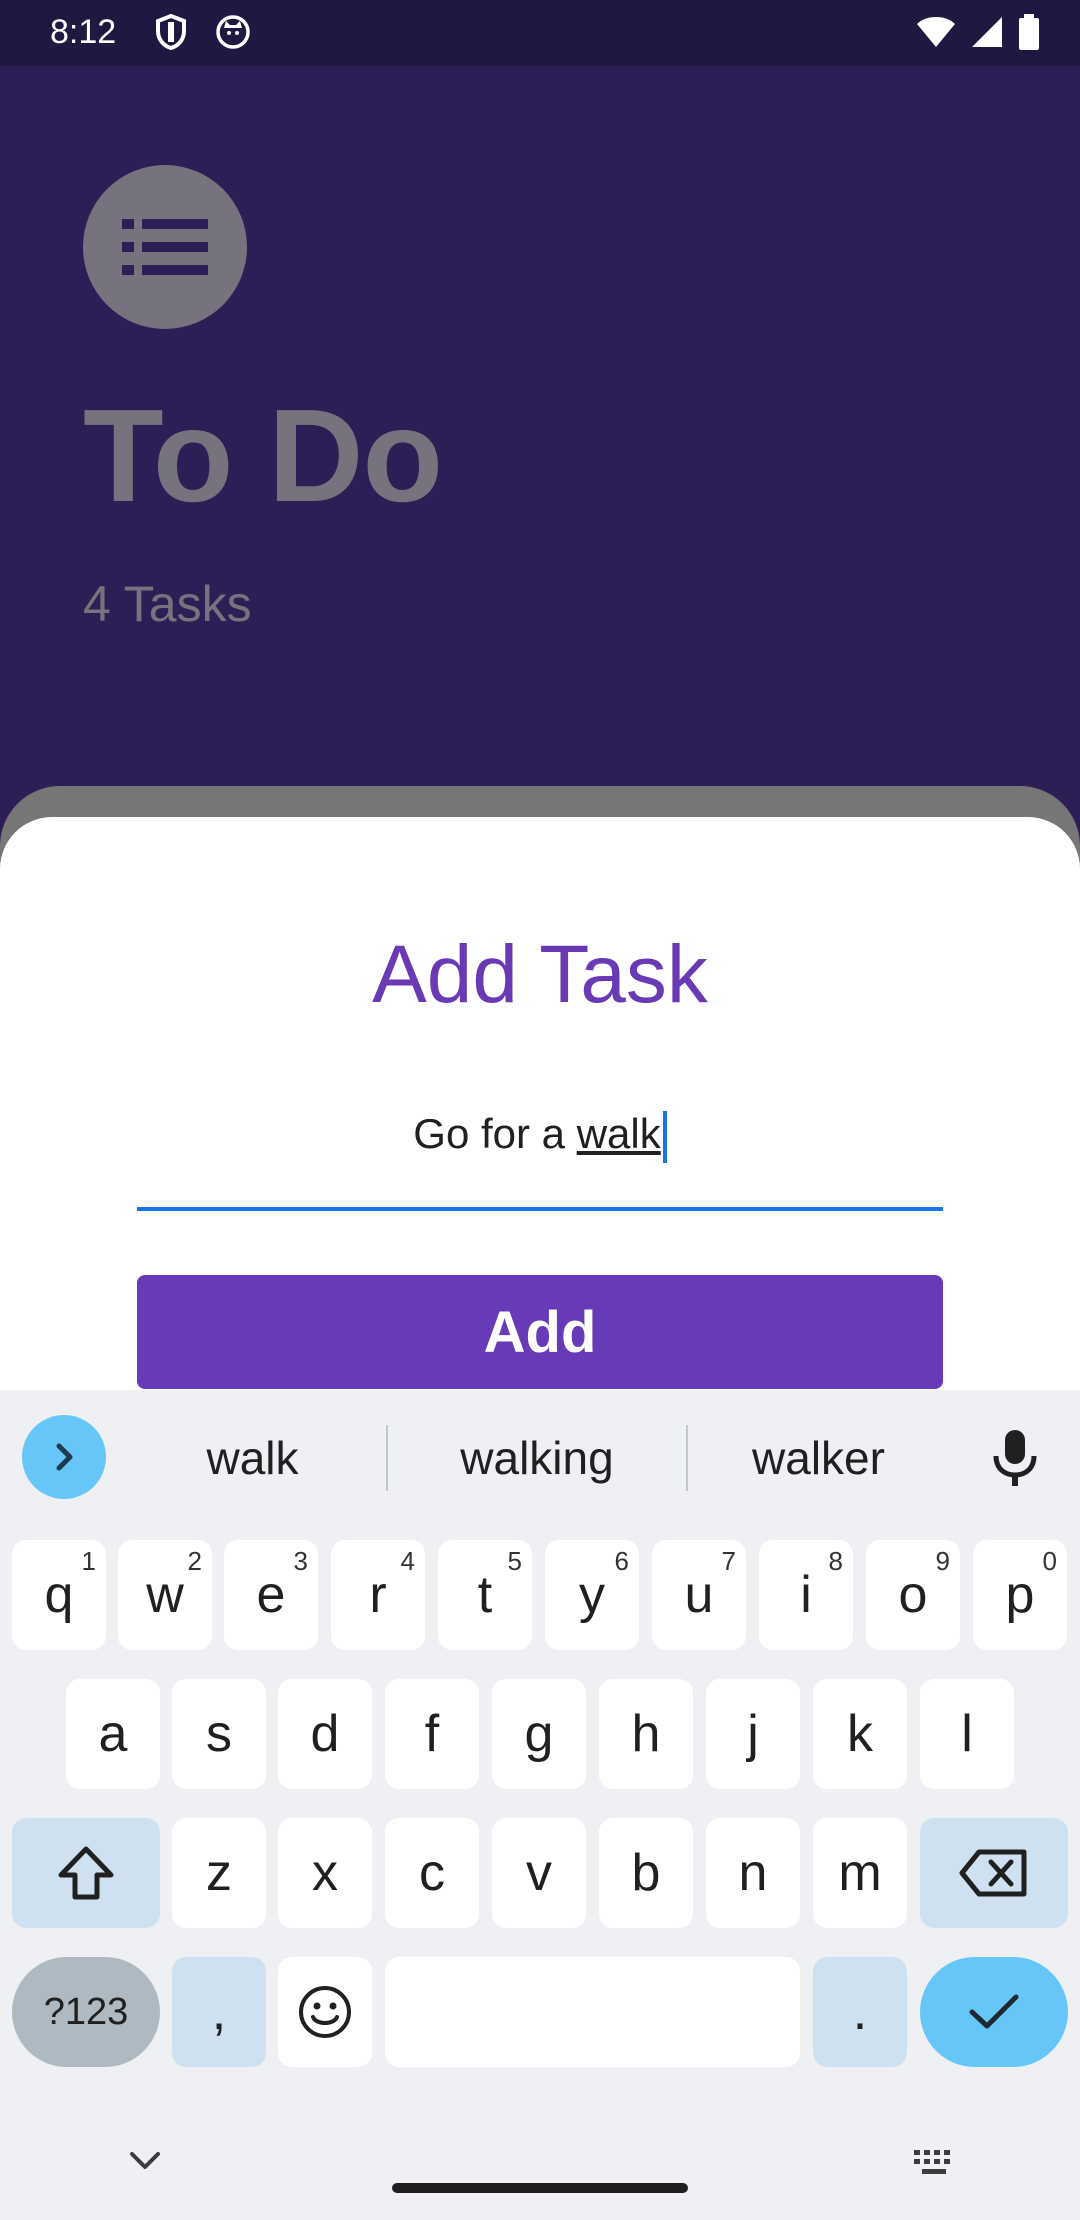  I want to click on emoji-key, so click(325, 2012).